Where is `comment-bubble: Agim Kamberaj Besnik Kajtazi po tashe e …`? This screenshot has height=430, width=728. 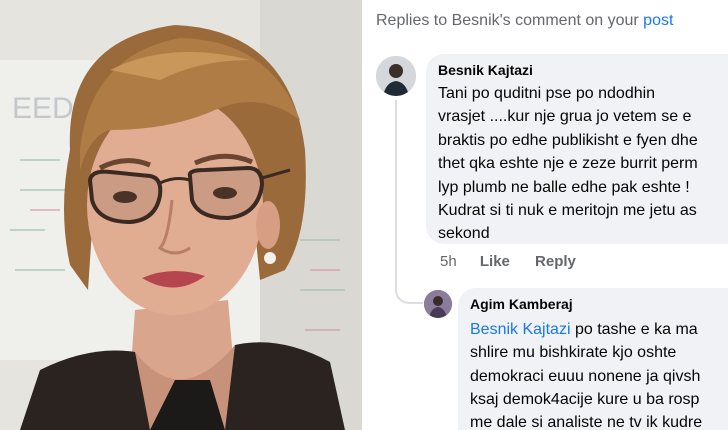 comment-bubble: Agim Kamberaj Besnik Kajtazi po tashe e … is located at coordinates (593, 359).